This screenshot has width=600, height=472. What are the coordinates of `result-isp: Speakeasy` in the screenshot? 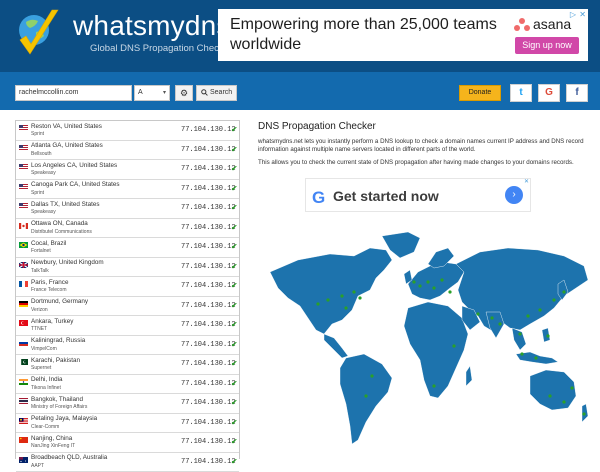 It's located at (43, 212).